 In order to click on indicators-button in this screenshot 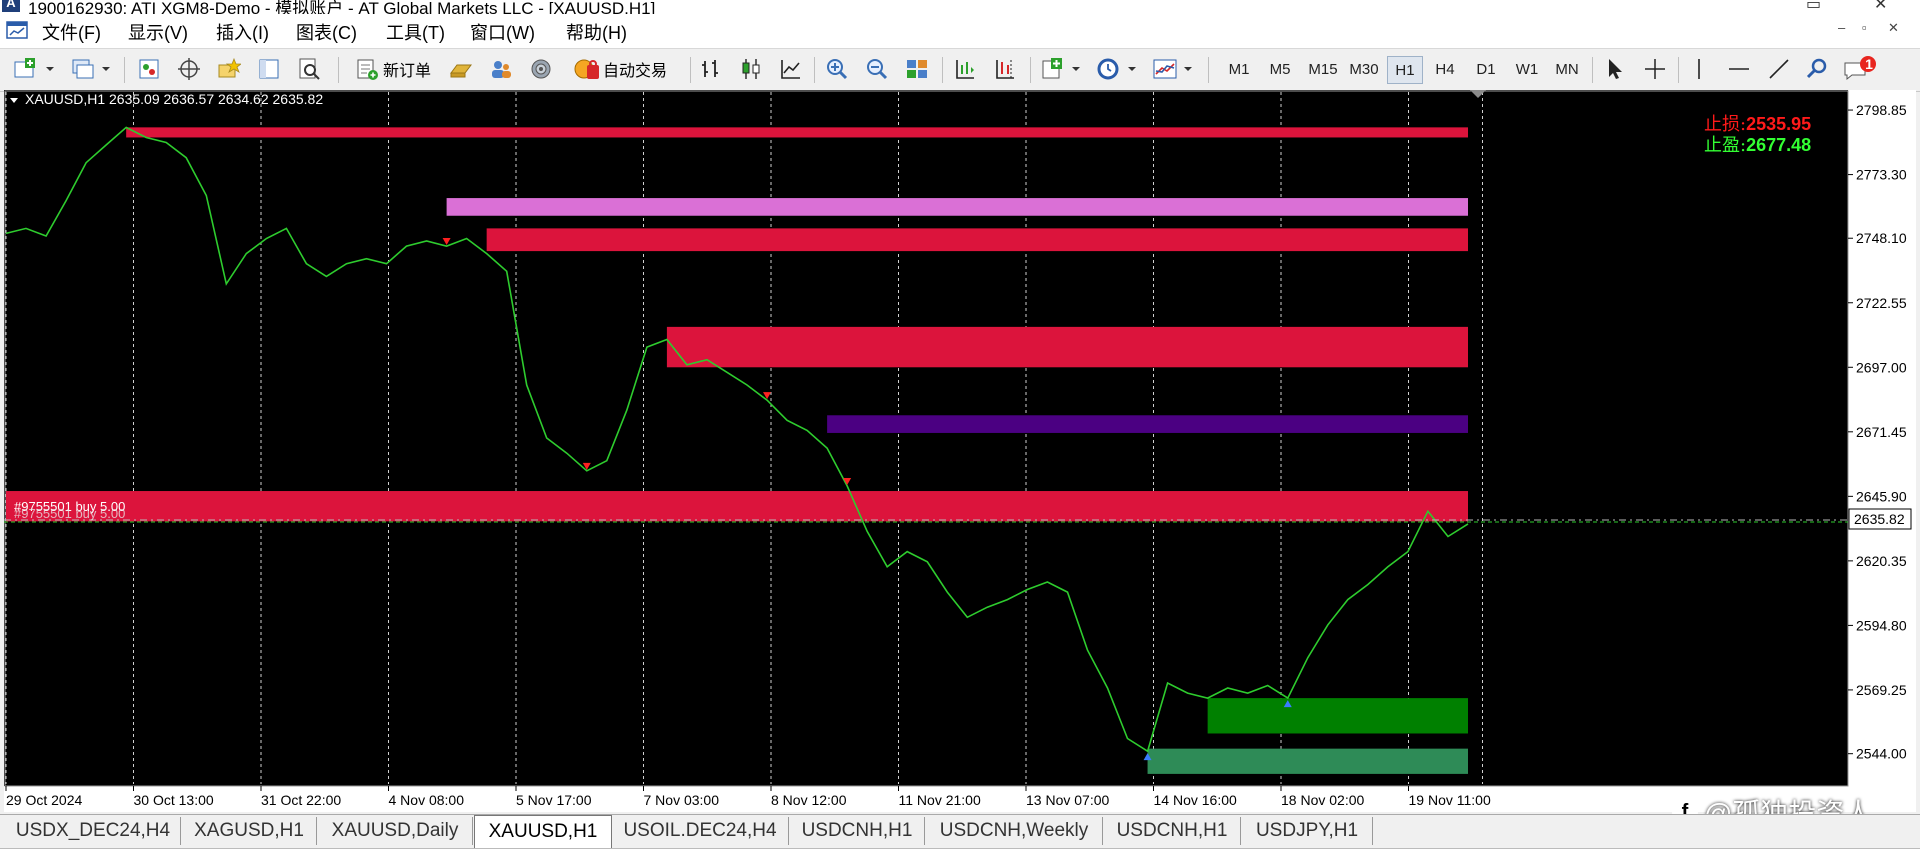, I will do `click(1062, 69)`.